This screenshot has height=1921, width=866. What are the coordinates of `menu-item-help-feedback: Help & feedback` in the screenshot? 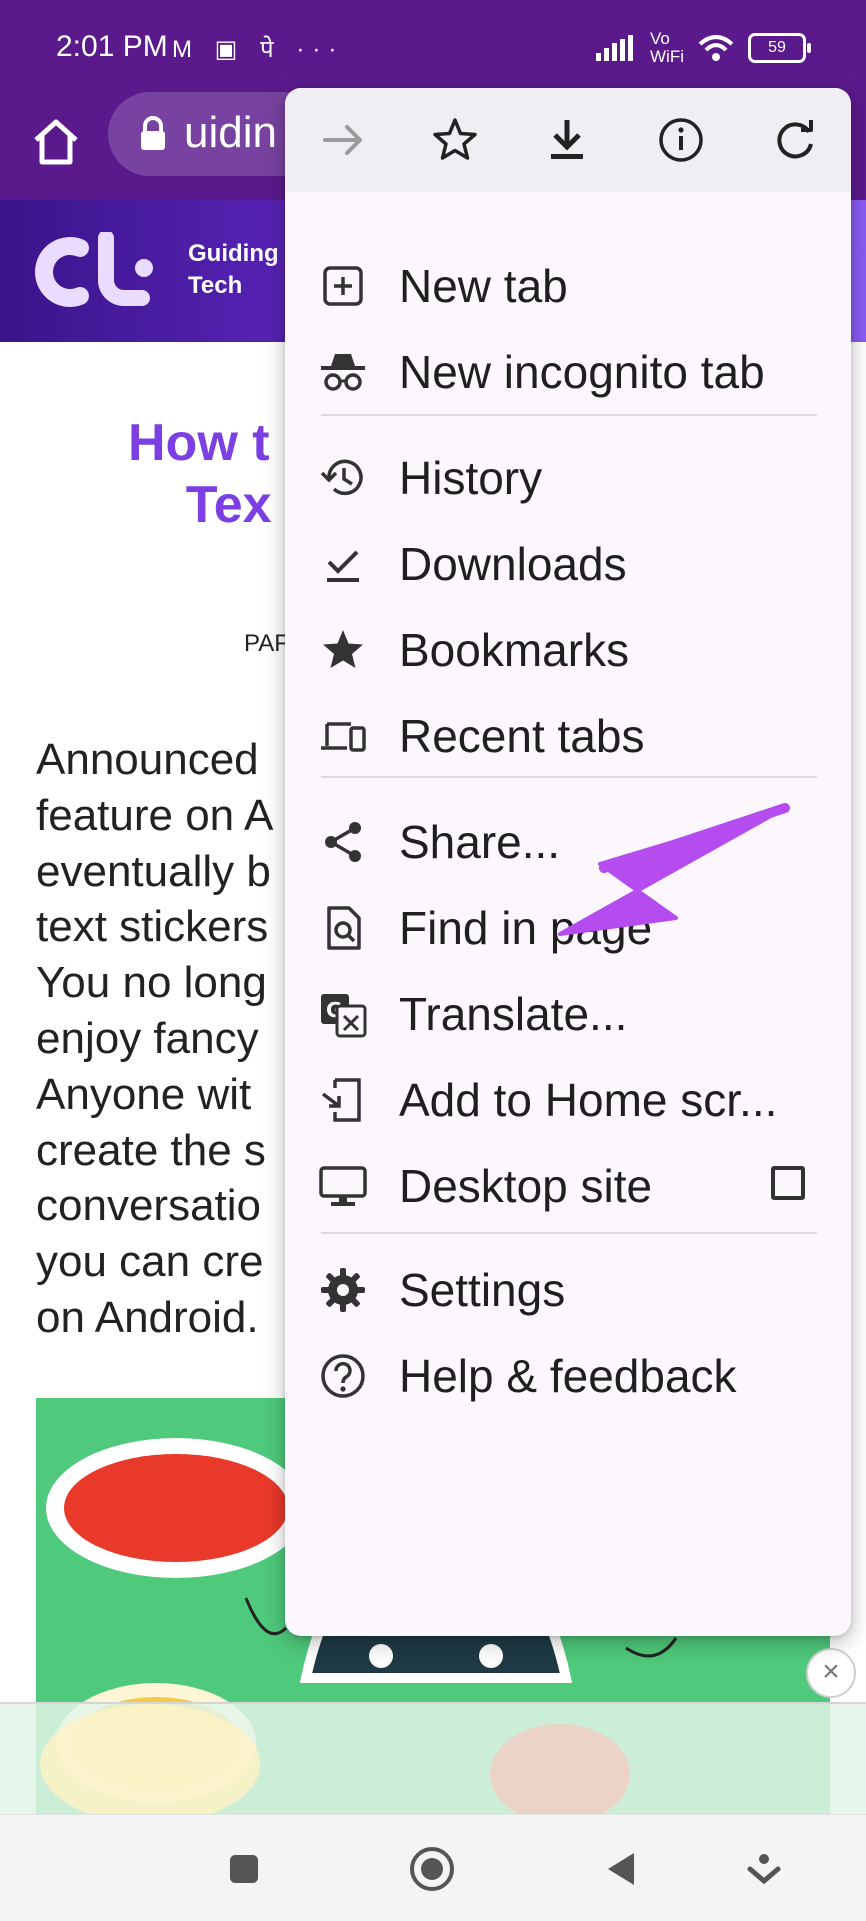 It's located at (568, 1376).